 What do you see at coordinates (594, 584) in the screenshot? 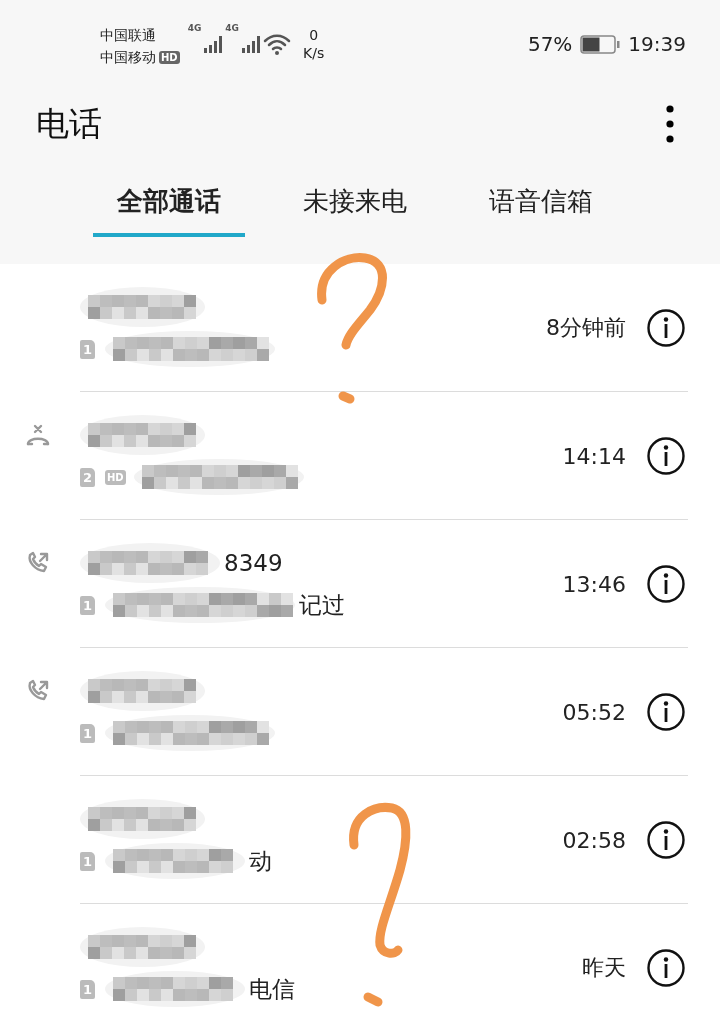
I see `call-time: 13:46` at bounding box center [594, 584].